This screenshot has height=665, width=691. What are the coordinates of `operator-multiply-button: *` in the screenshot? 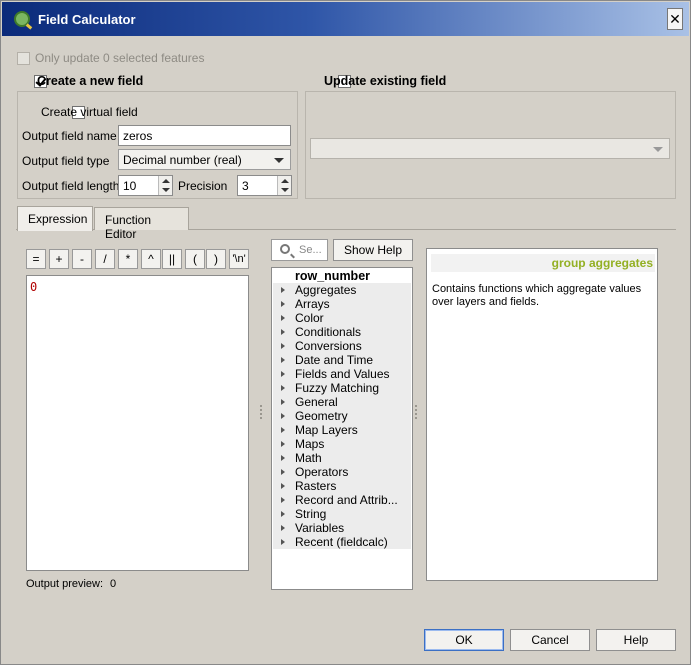 It's located at (128, 259).